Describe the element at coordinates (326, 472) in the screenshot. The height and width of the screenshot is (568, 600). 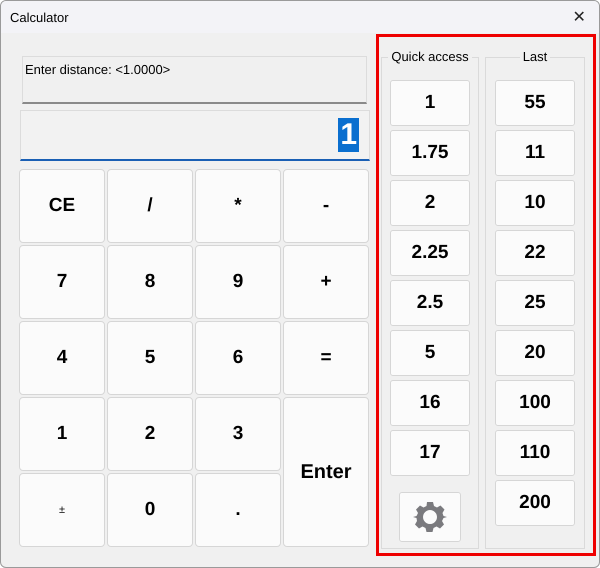
I see `keypad-key: Enter` at that location.